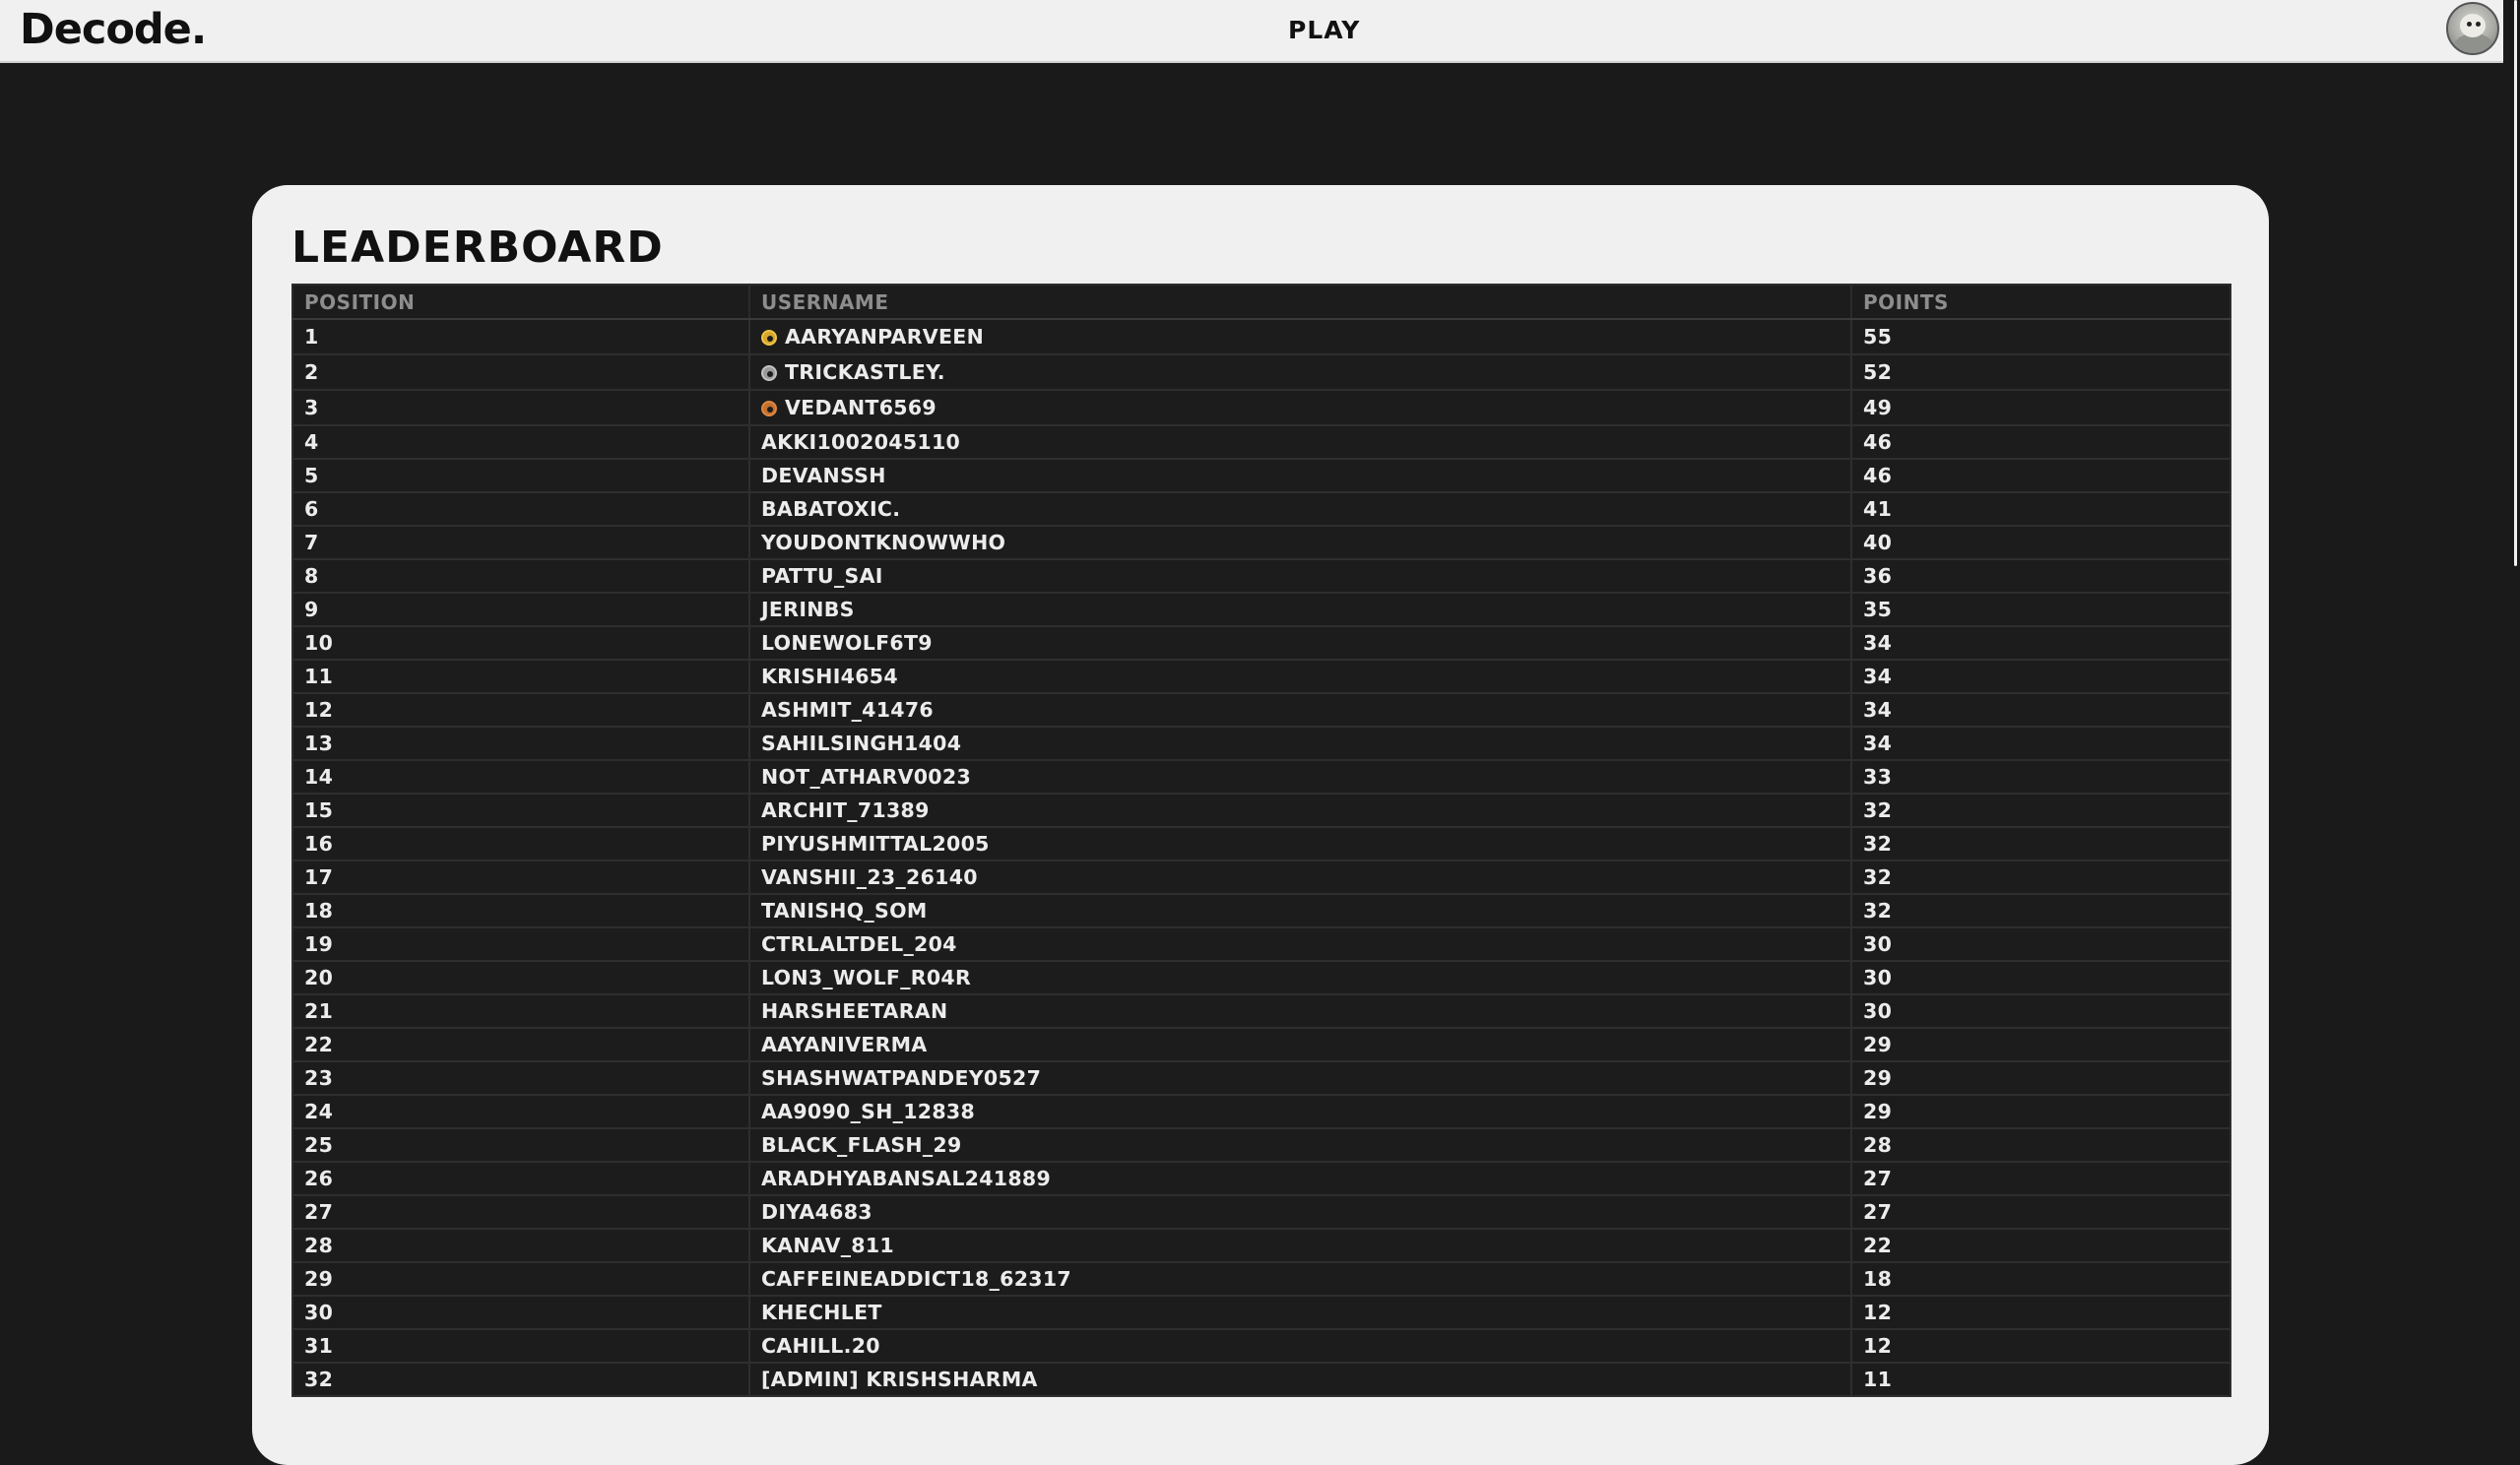  Describe the element at coordinates (1300, 407) in the screenshot. I see `username-cell: VEDANT6569` at that location.